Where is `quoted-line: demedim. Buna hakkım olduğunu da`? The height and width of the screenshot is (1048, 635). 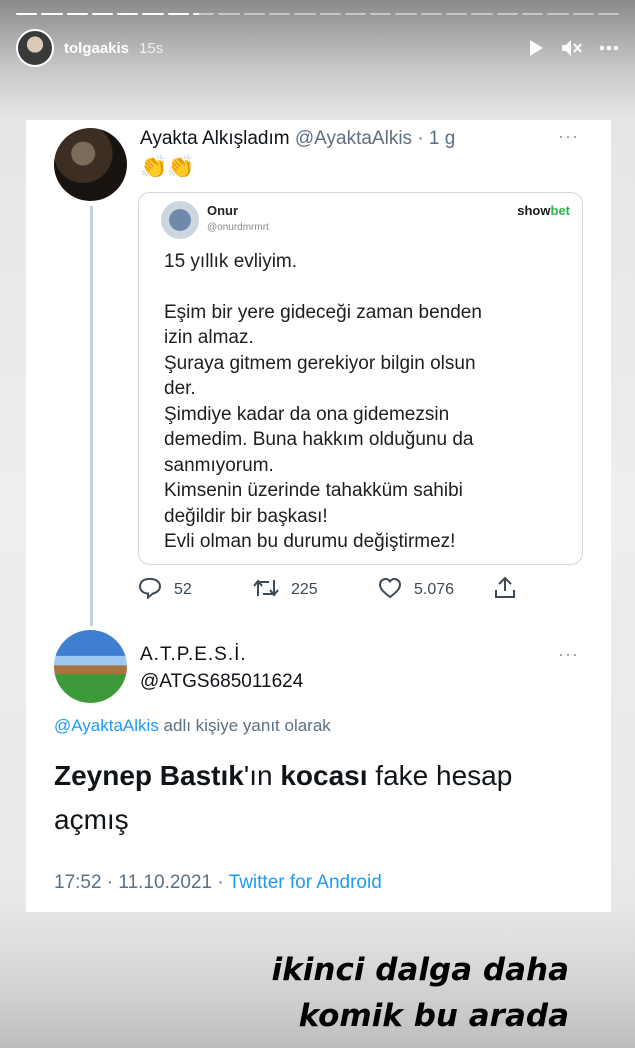
quoted-line: demedim. Buna hakkım olduğunu da is located at coordinates (319, 439).